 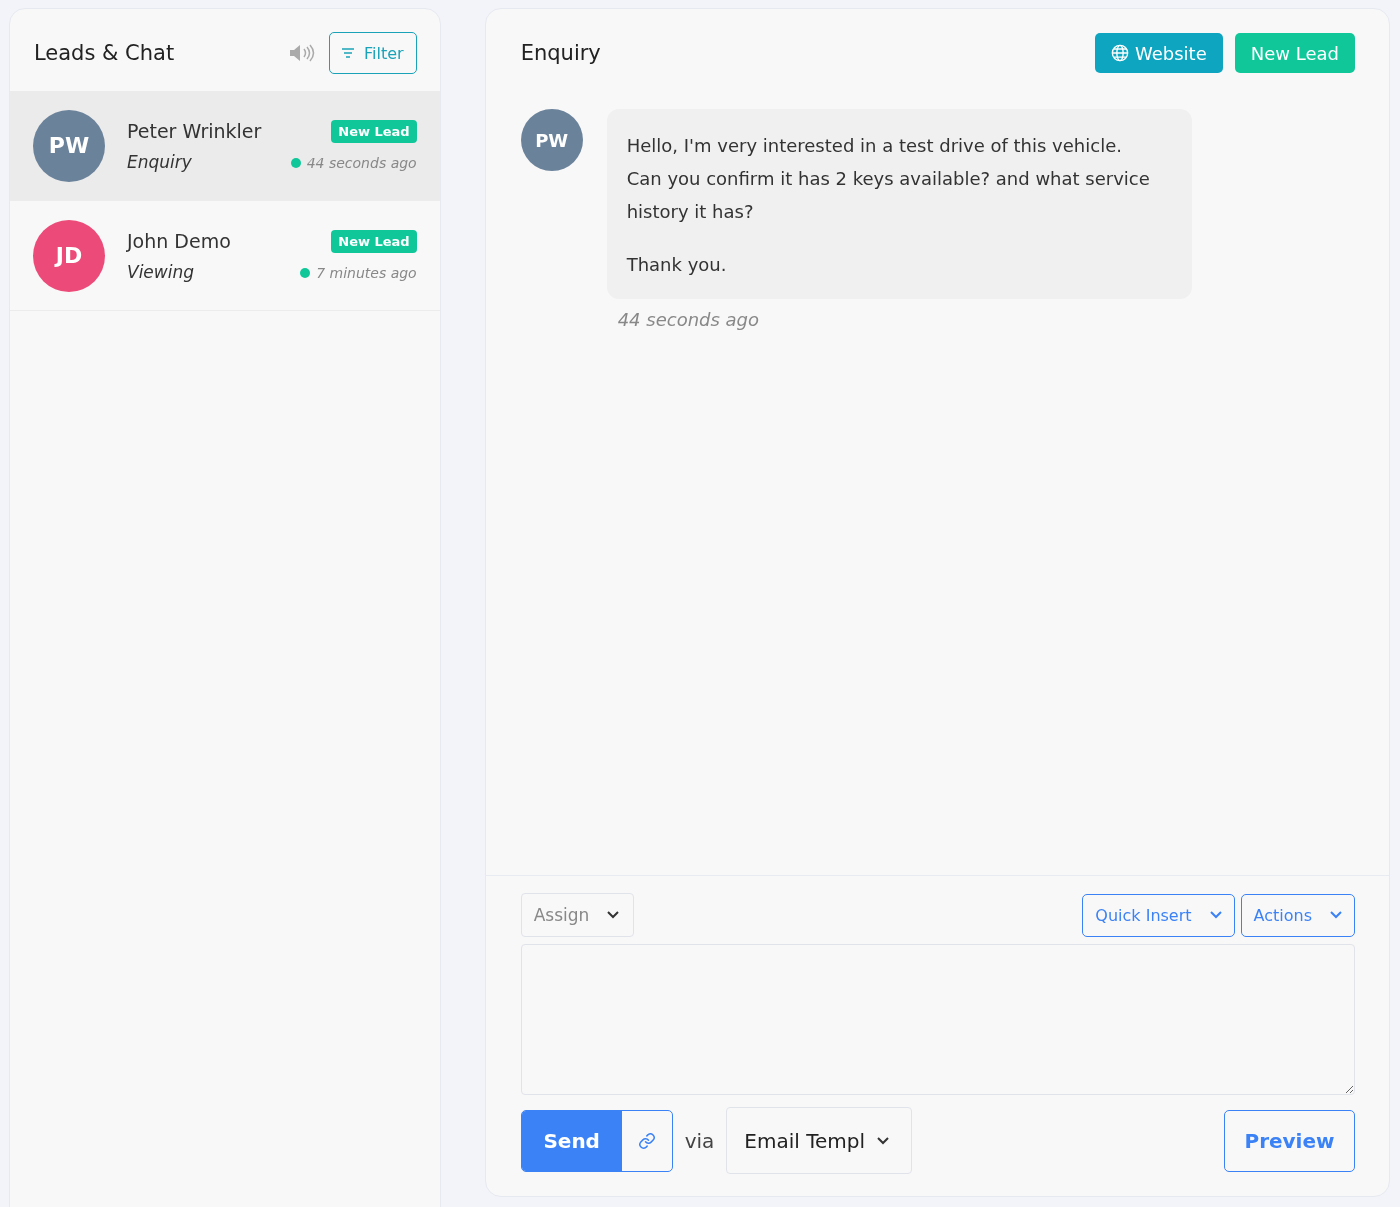 What do you see at coordinates (69, 255) in the screenshot?
I see `avatar: JD` at bounding box center [69, 255].